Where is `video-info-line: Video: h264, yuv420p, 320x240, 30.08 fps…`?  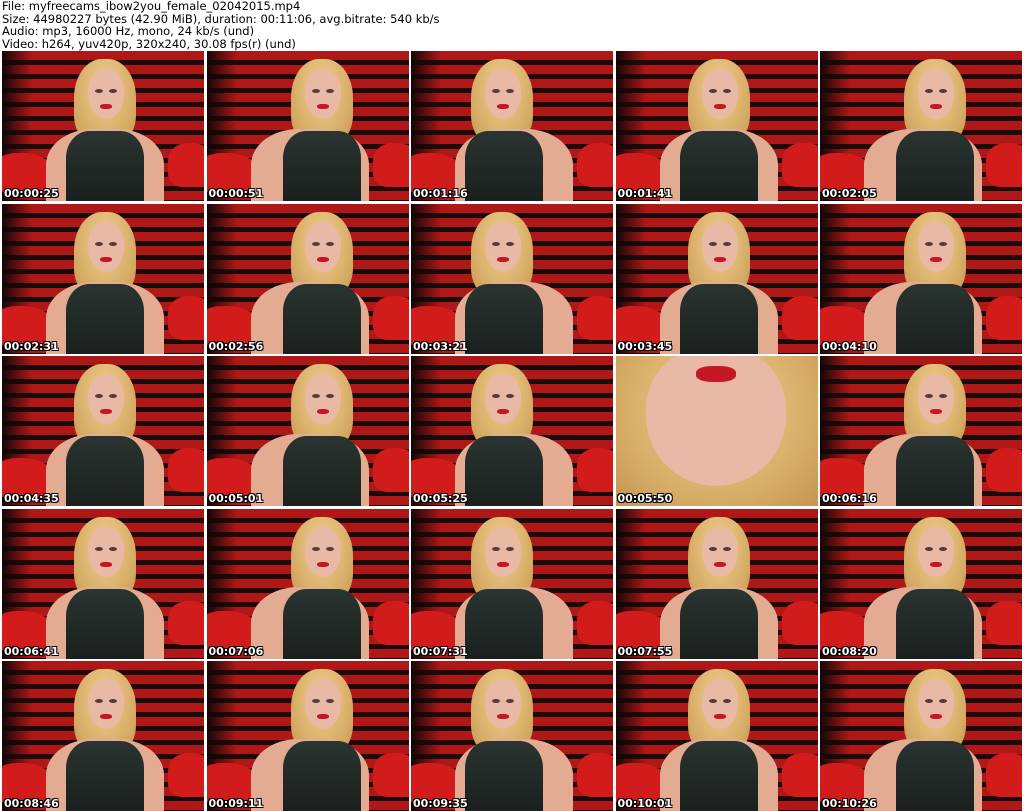 video-info-line: Video: h264, yuv420p, 320x240, 30.08 fps… is located at coordinates (149, 43).